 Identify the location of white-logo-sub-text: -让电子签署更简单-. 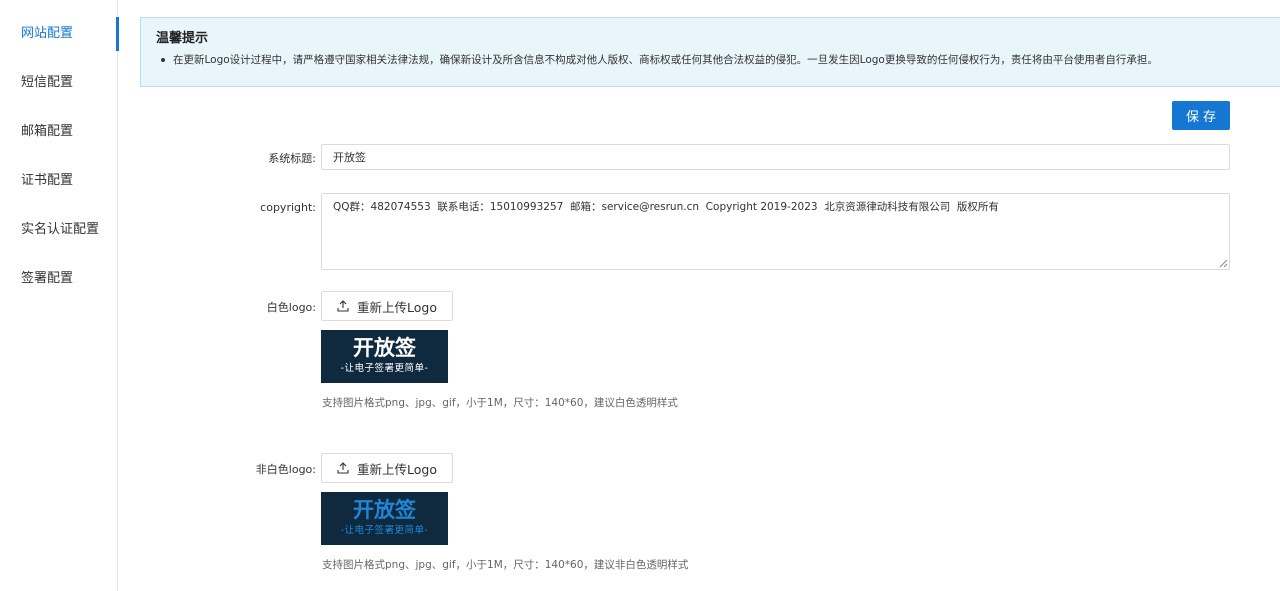
(384, 368).